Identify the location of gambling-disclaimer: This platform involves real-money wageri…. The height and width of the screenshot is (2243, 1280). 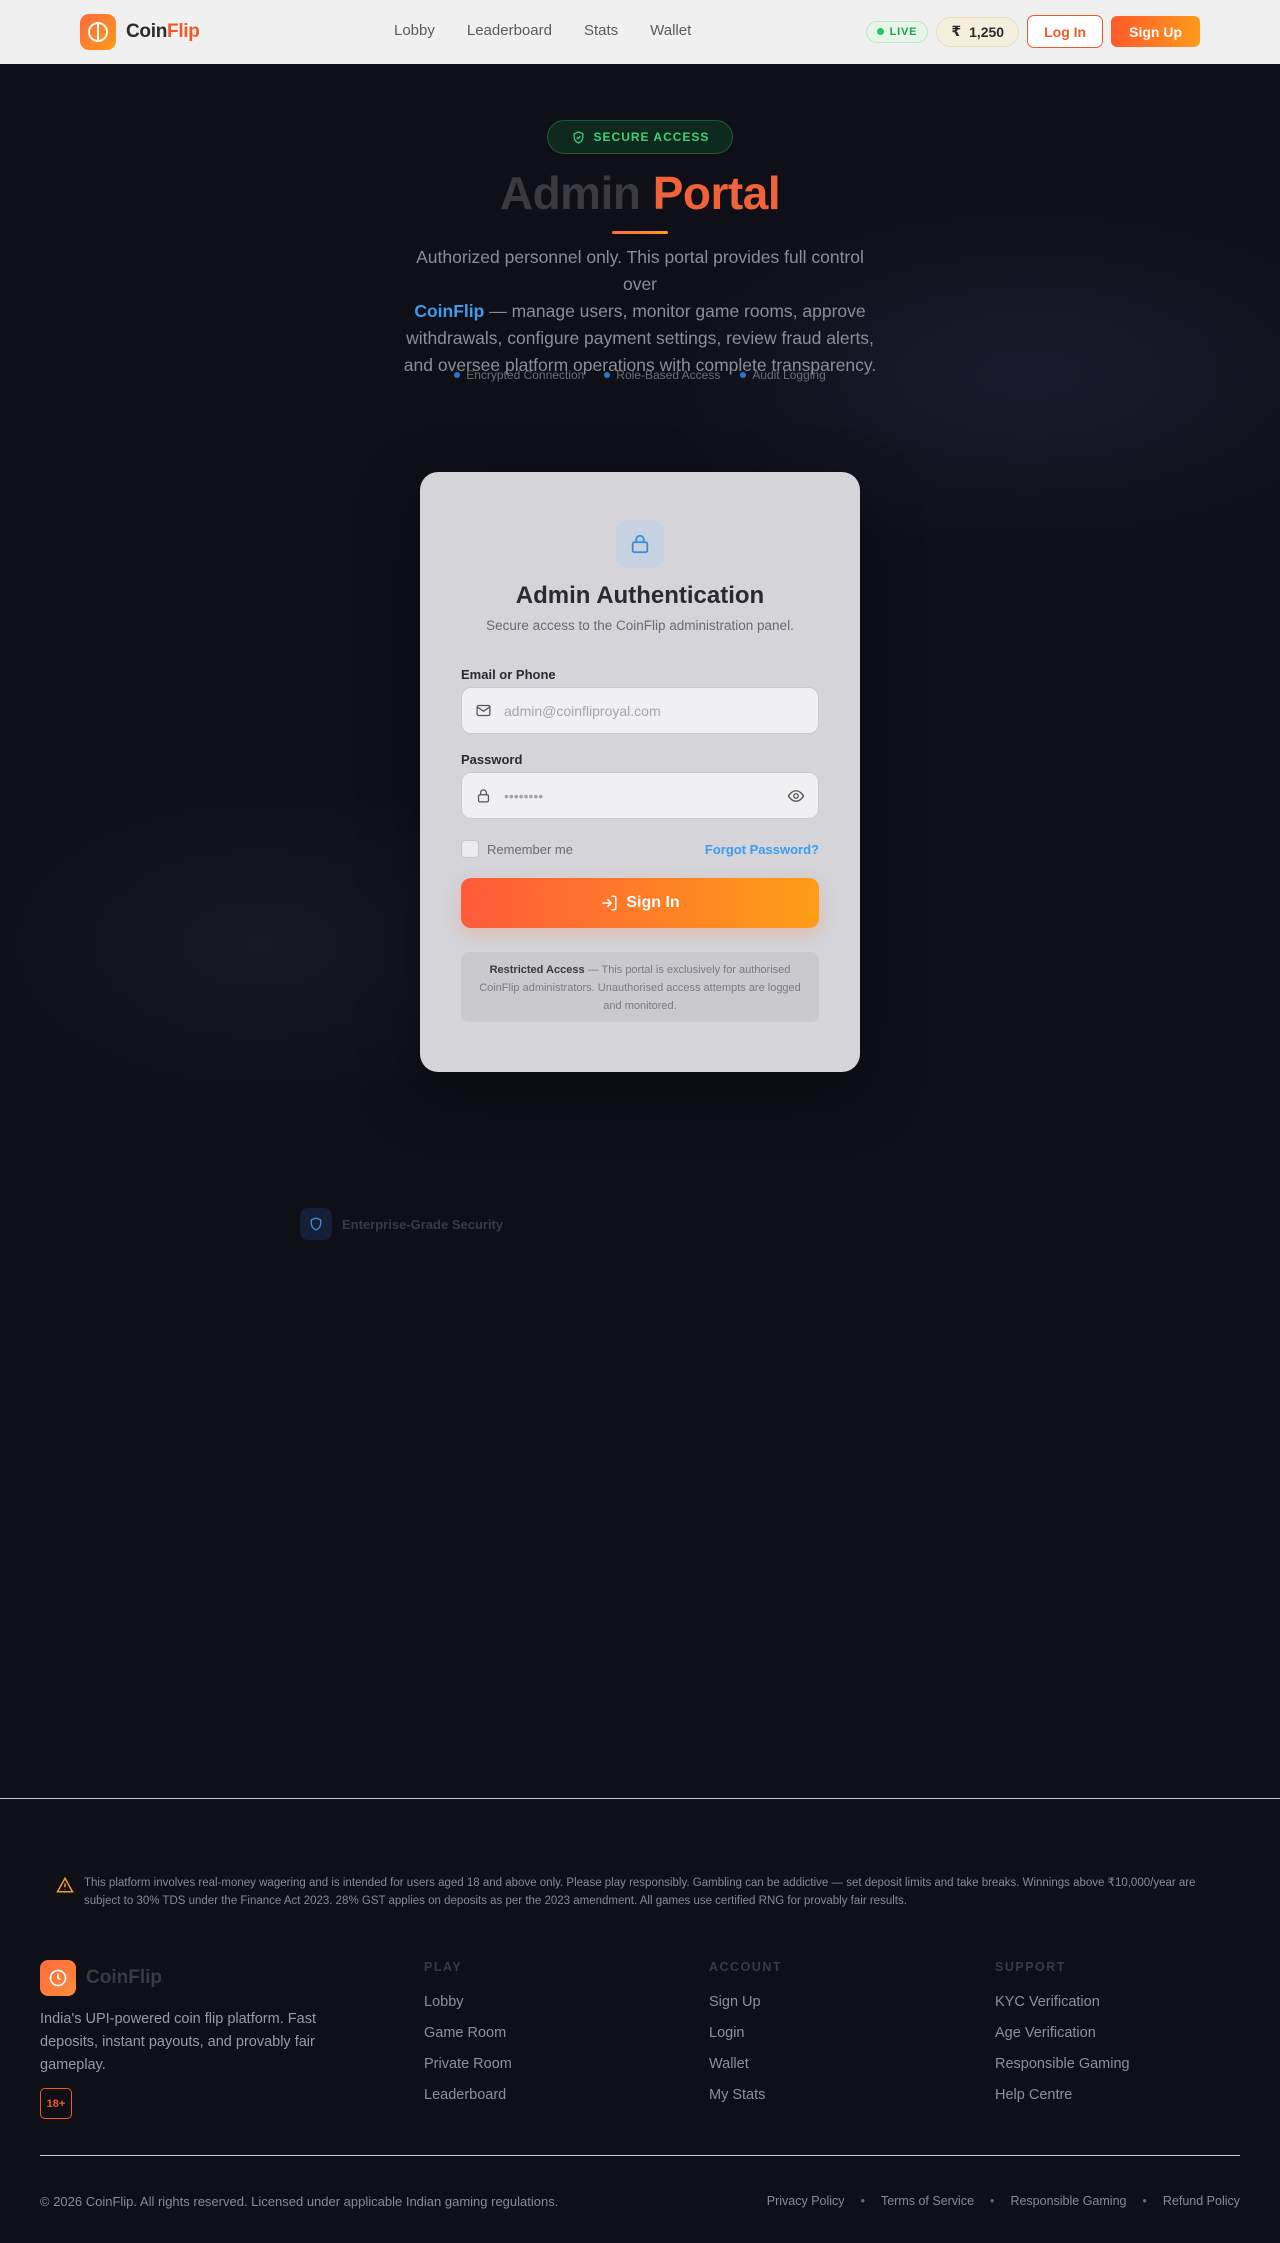
(631, 1892).